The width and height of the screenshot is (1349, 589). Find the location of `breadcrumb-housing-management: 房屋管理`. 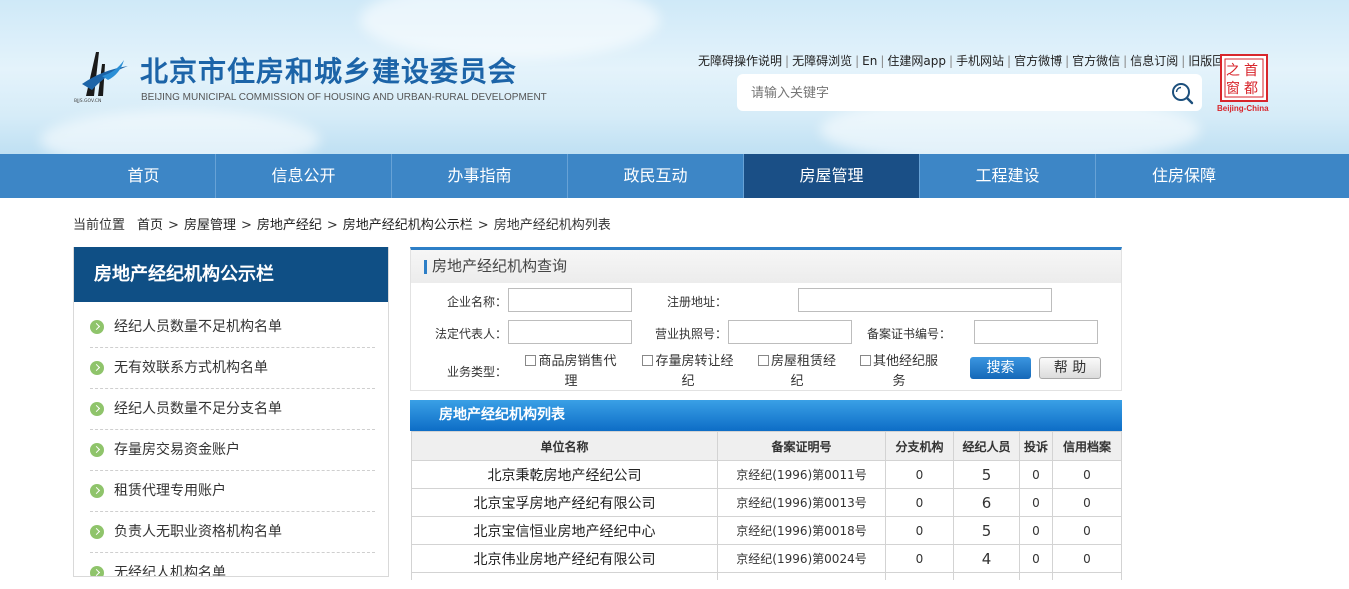

breadcrumb-housing-management: 房屋管理 is located at coordinates (210, 225).